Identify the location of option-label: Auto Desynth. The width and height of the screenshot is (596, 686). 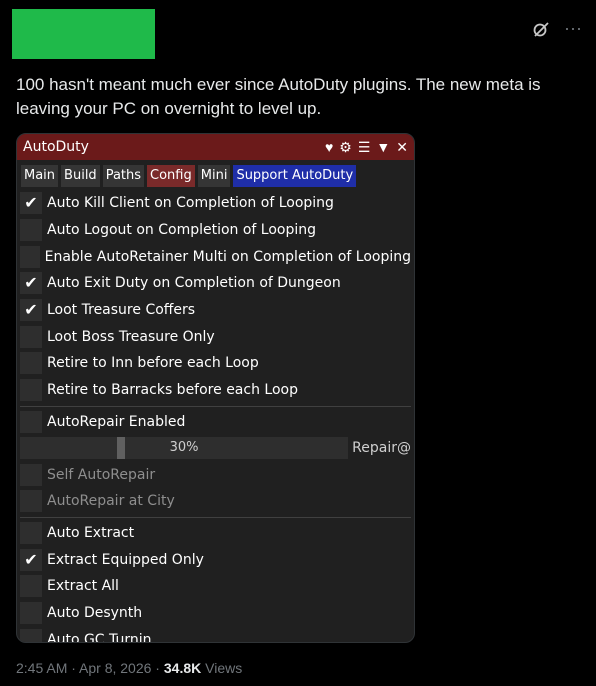
(95, 612).